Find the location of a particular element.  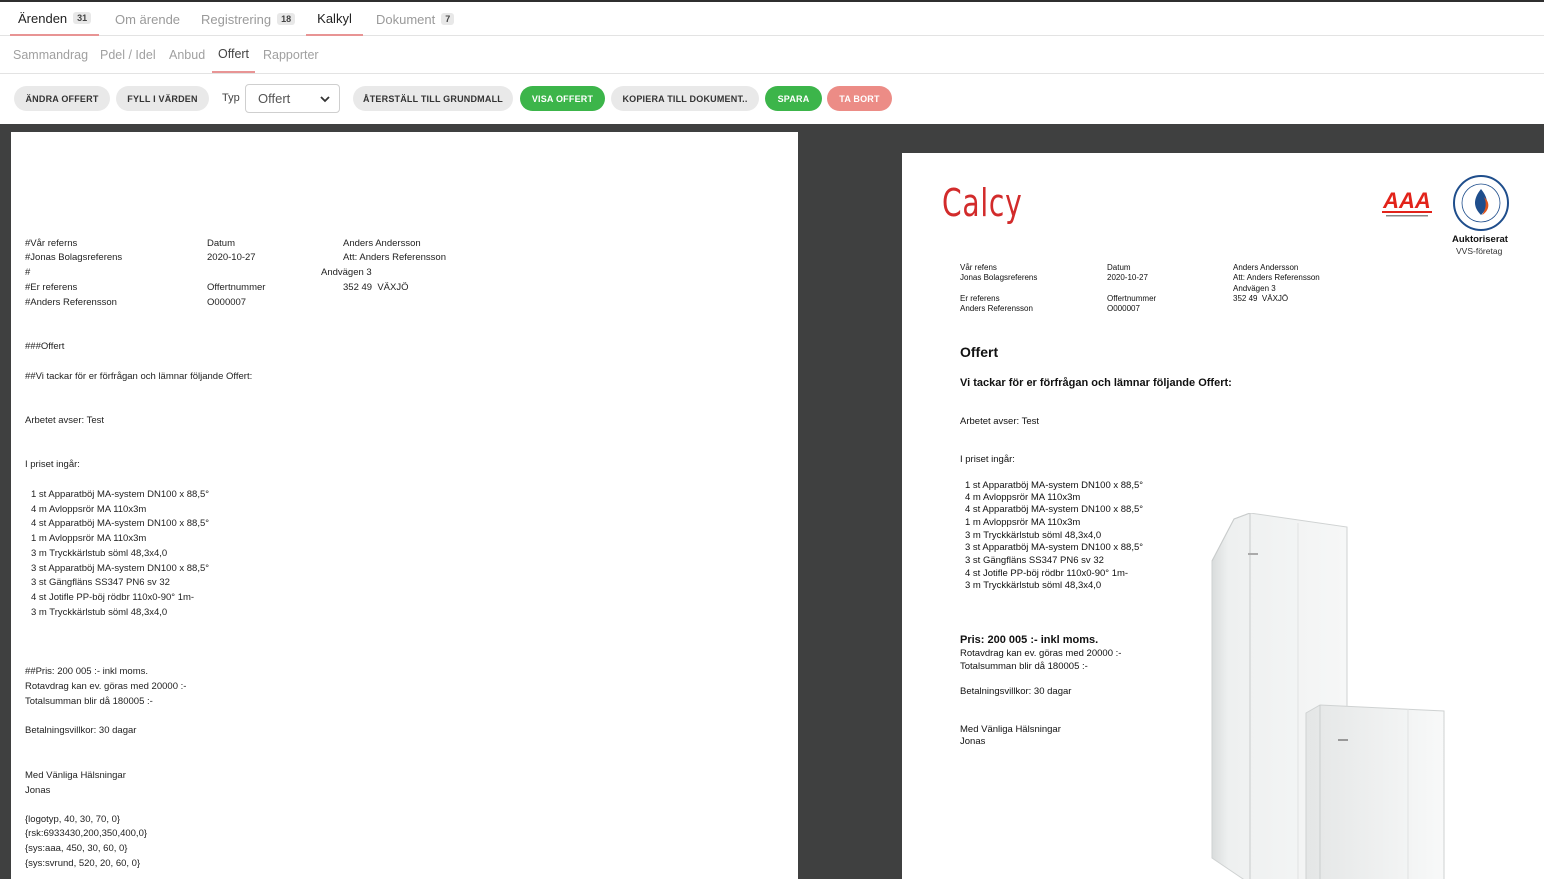

preview-line: Datum is located at coordinates (1119, 267).